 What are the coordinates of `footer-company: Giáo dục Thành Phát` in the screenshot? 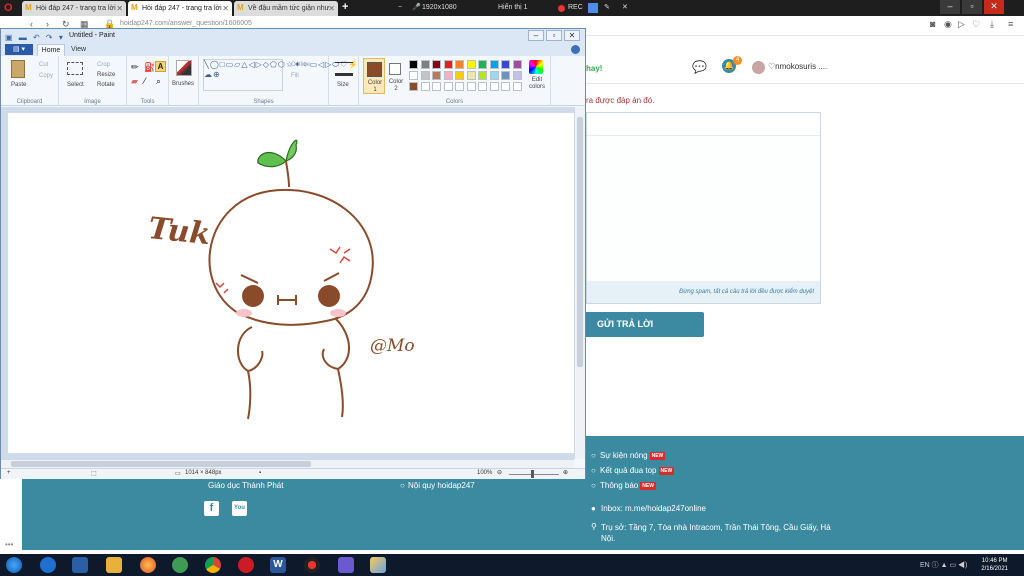 It's located at (245, 485).